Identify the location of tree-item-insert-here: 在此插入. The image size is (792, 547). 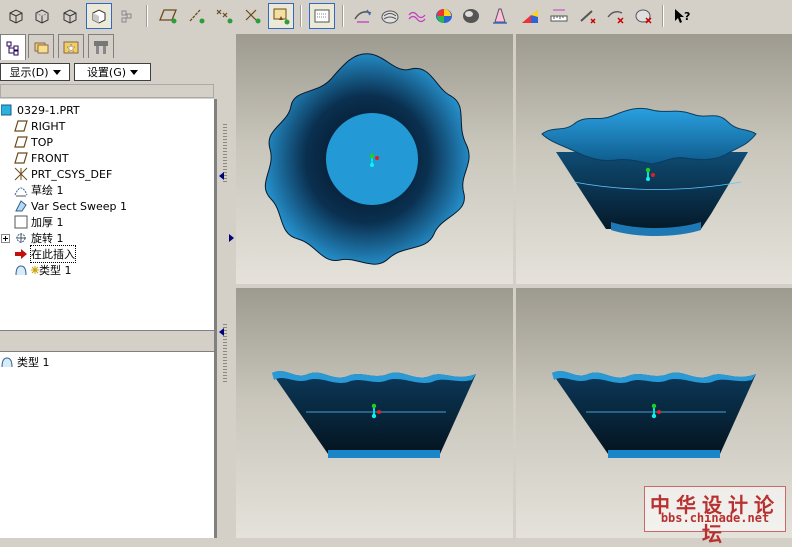
(45, 254).